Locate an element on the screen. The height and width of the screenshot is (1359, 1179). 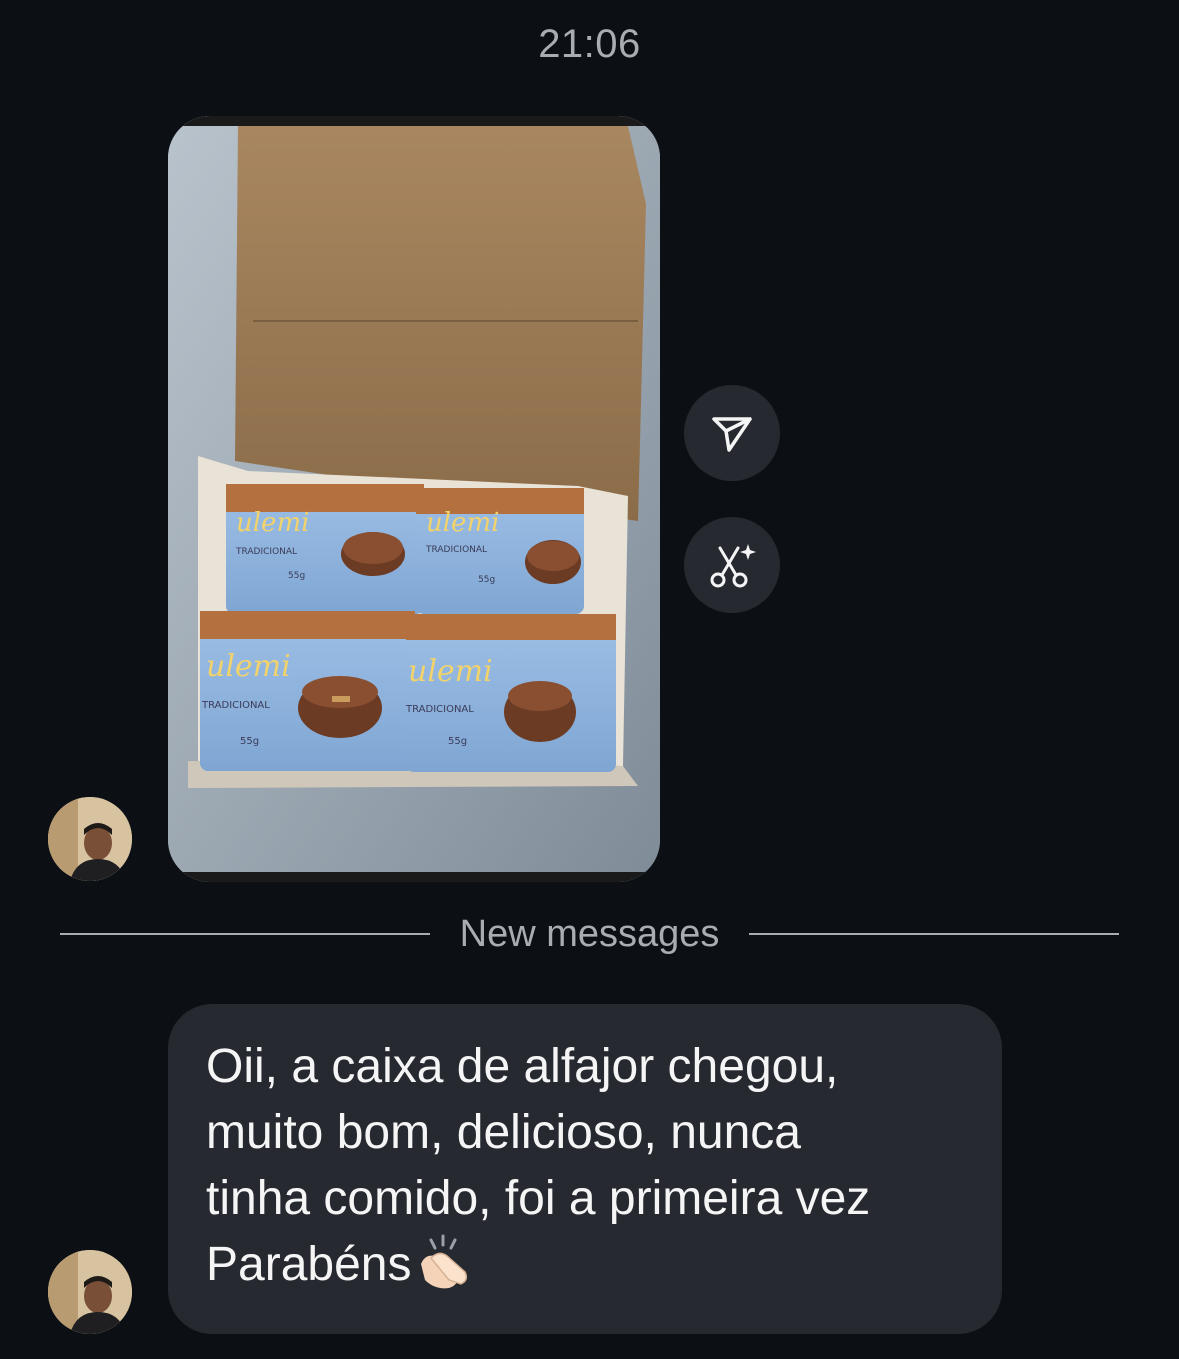
remix-button is located at coordinates (732, 565).